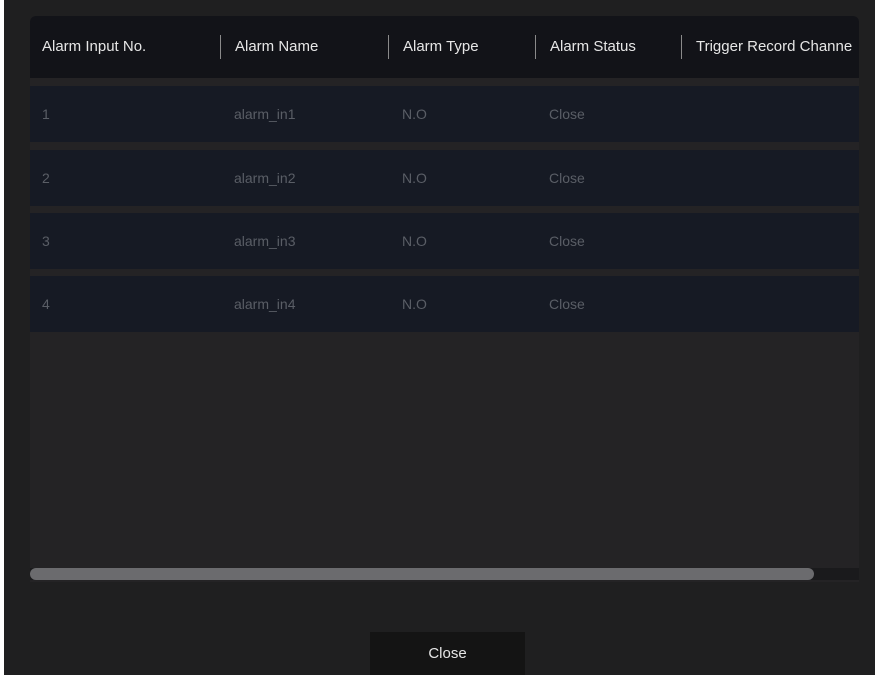 The width and height of the screenshot is (875, 675). Describe the element at coordinates (265, 304) in the screenshot. I see `alarm-name-cell: alarm_in4` at that location.